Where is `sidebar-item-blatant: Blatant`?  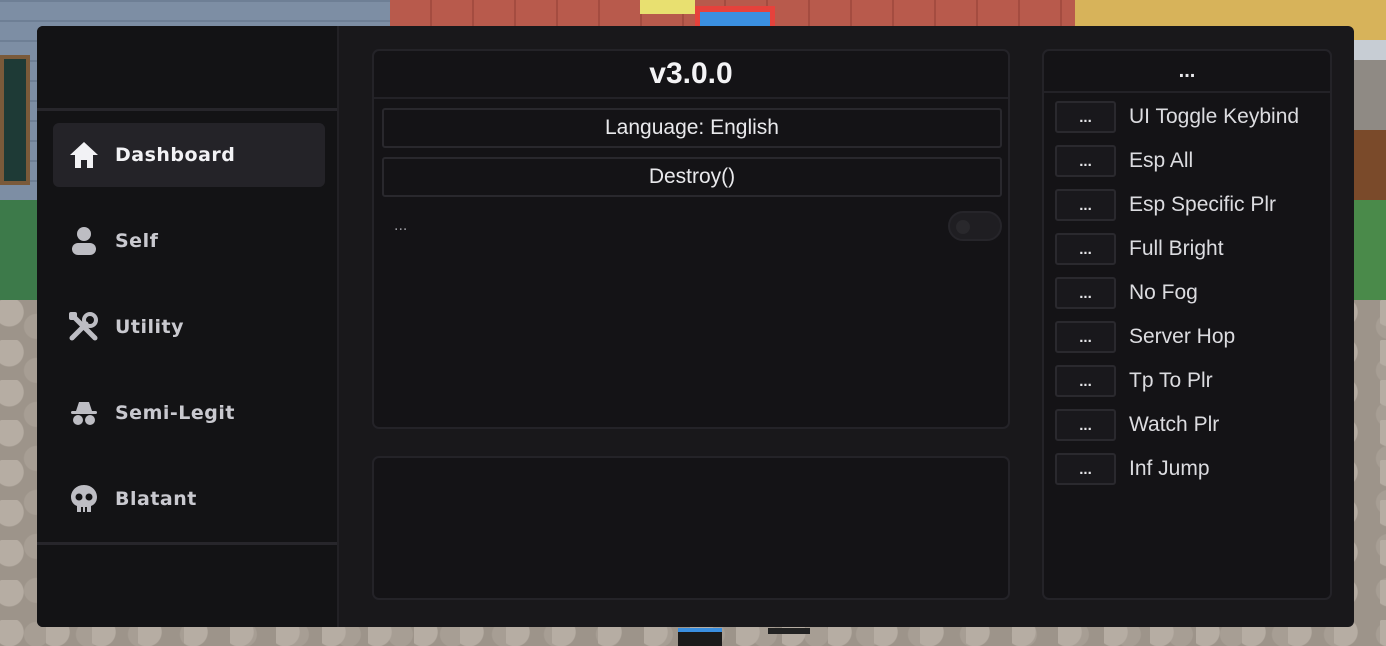 sidebar-item-blatant: Blatant is located at coordinates (189, 499).